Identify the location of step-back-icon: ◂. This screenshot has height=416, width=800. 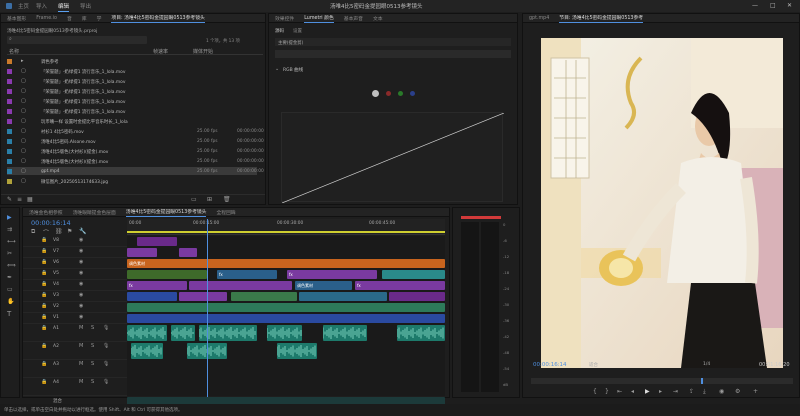
(632, 391).